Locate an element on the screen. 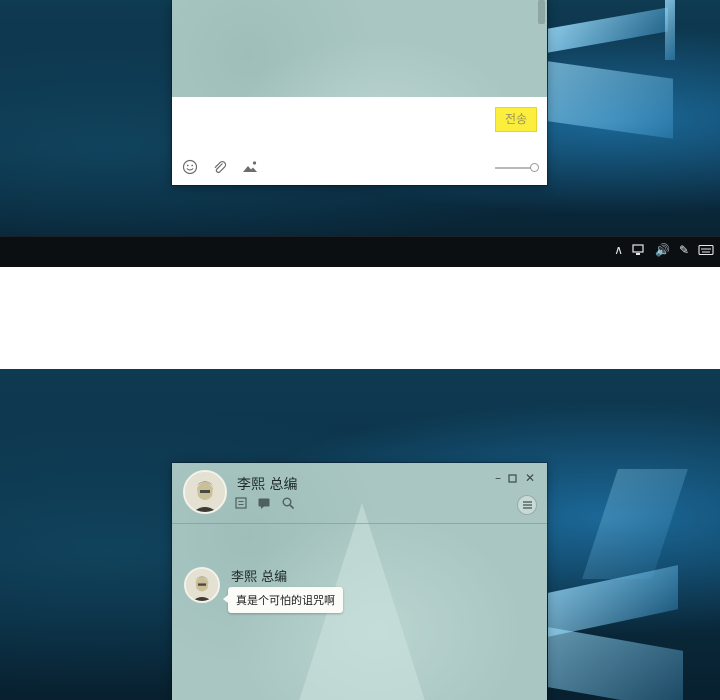 The height and width of the screenshot is (700, 720). menu-icon is located at coordinates (527, 505).